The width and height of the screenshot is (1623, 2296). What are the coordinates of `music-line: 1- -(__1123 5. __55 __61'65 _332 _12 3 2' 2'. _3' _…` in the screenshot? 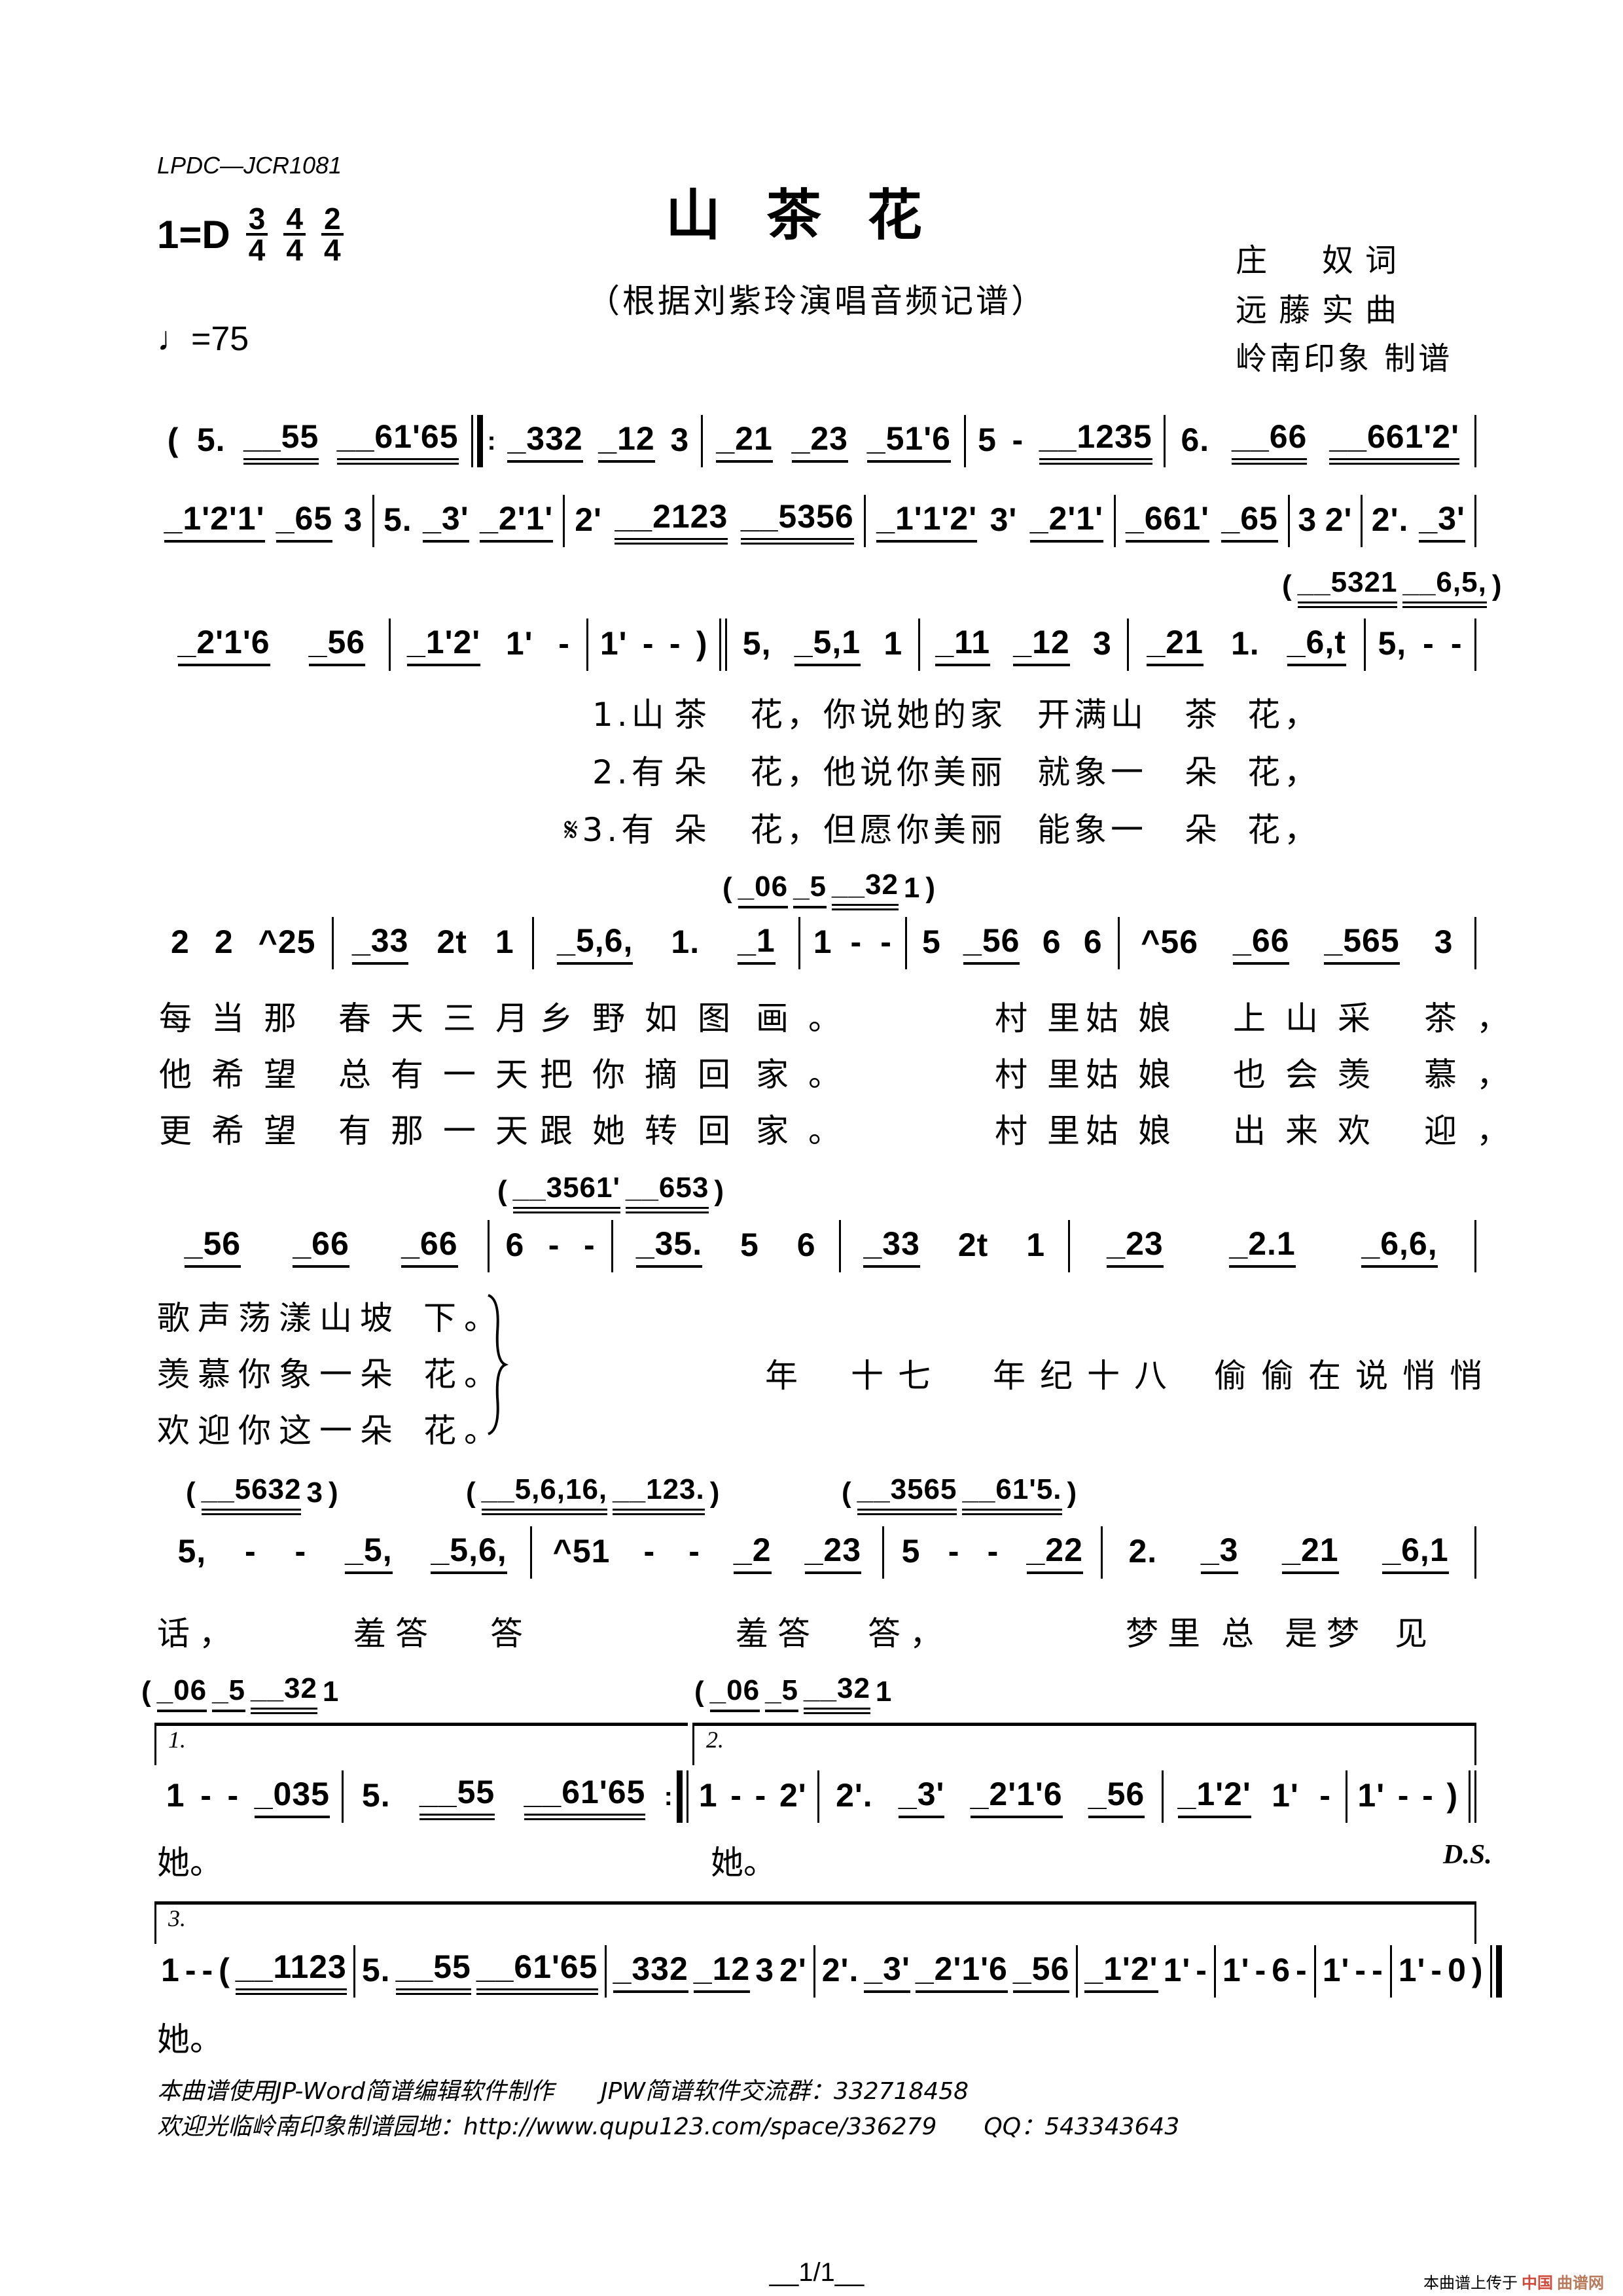 It's located at (828, 1971).